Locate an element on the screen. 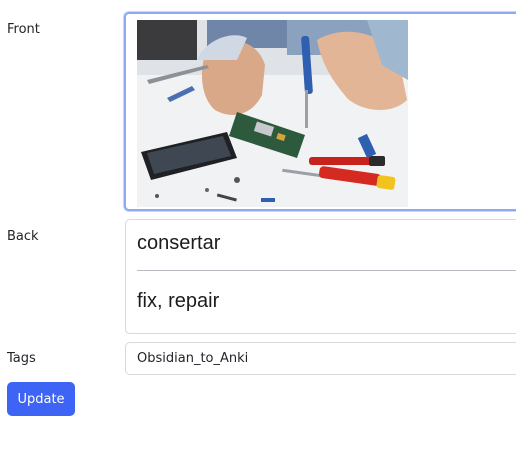 The height and width of the screenshot is (456, 516). update-button: Update is located at coordinates (41, 399).